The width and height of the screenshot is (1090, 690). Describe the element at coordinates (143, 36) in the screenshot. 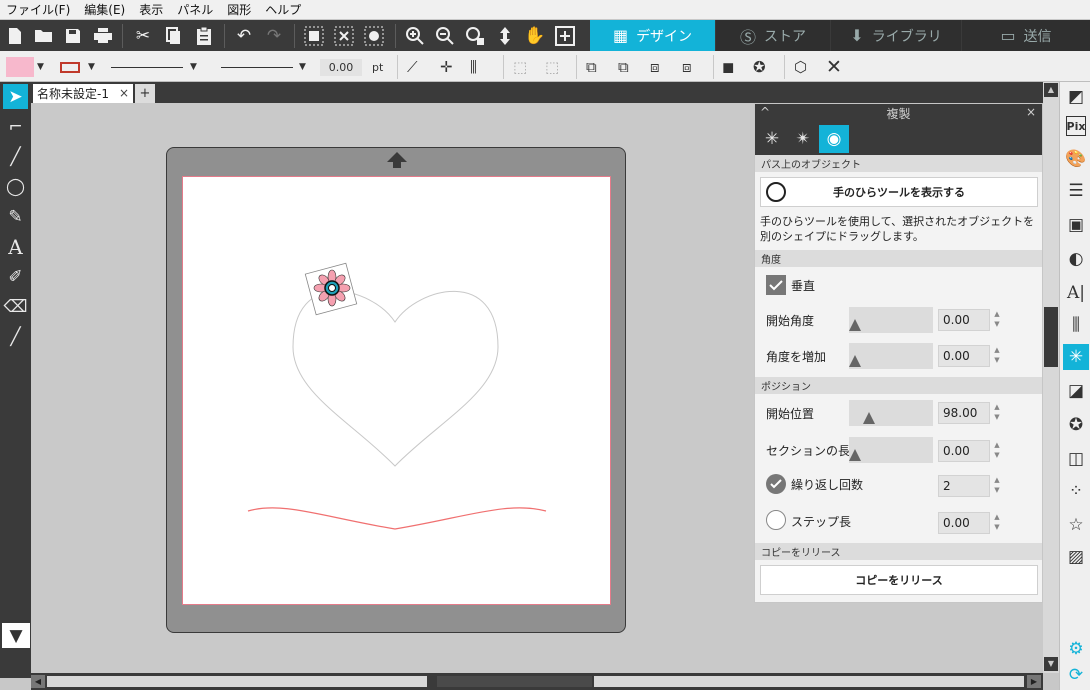

I see `cut-icon: ✂` at that location.